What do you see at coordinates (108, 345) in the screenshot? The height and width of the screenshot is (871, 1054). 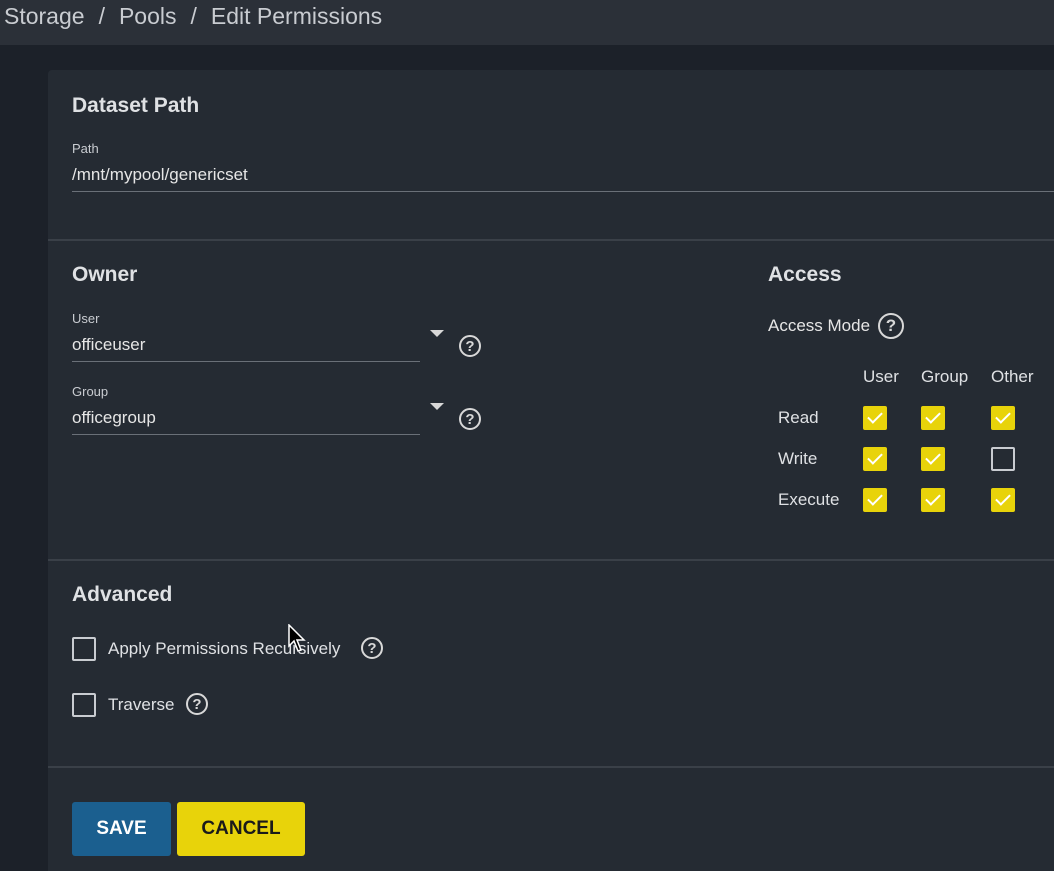 I see `user-value: officeuser` at bounding box center [108, 345].